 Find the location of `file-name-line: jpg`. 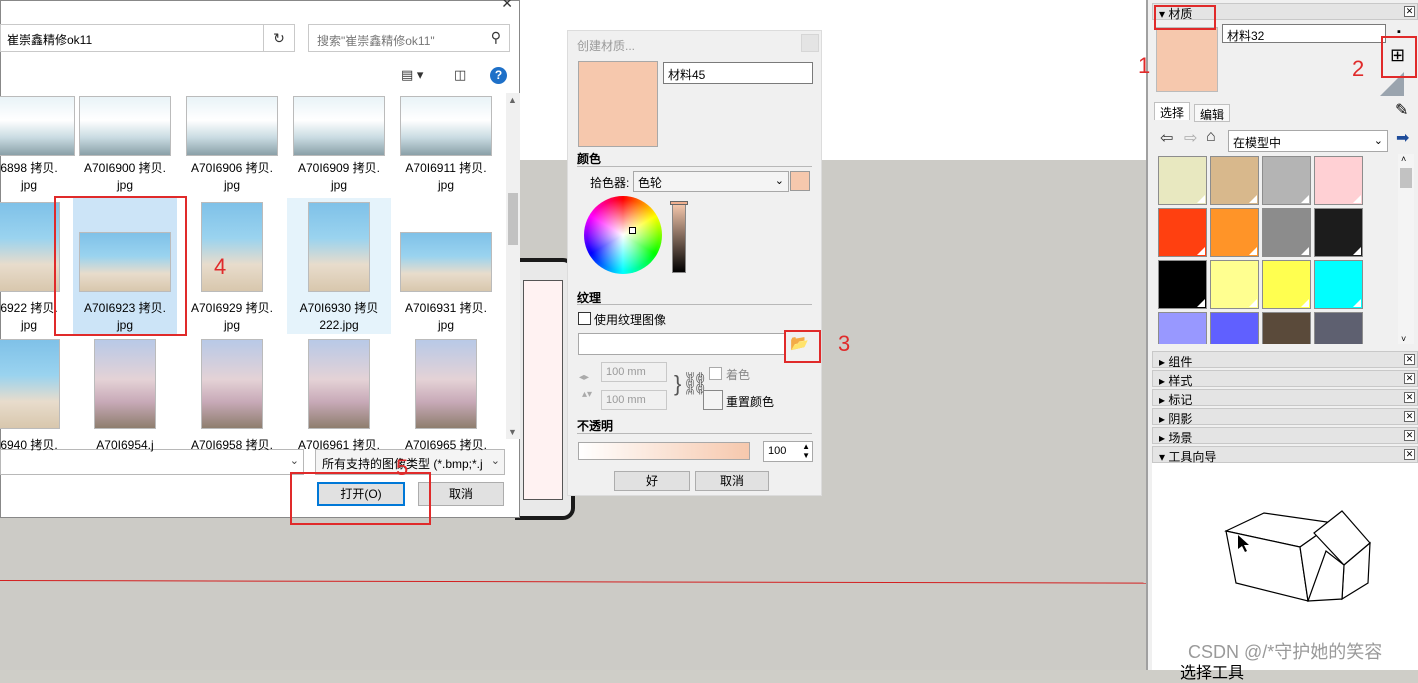

file-name-line: jpg is located at coordinates (338, 185).